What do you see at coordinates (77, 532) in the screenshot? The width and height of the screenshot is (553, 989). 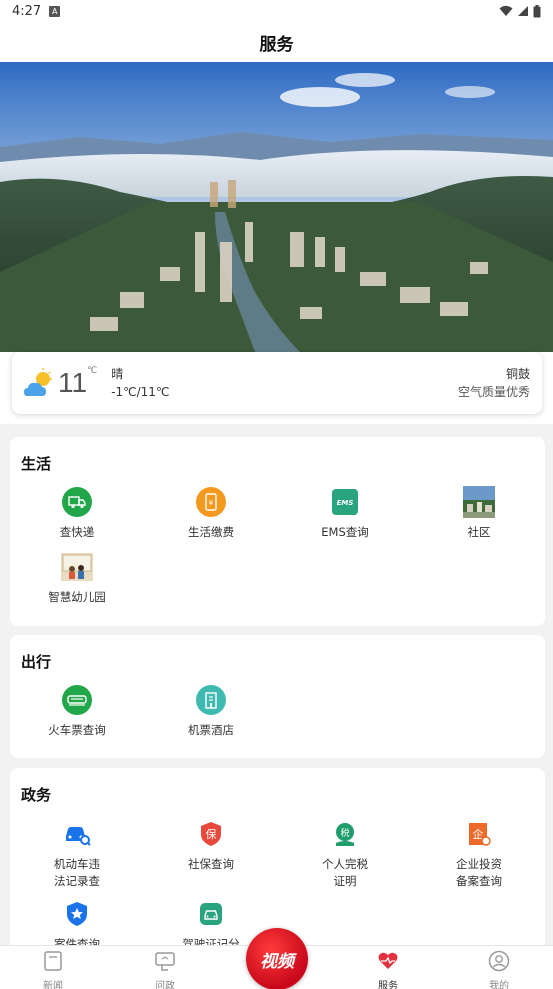 I see `service-label: 查快递` at bounding box center [77, 532].